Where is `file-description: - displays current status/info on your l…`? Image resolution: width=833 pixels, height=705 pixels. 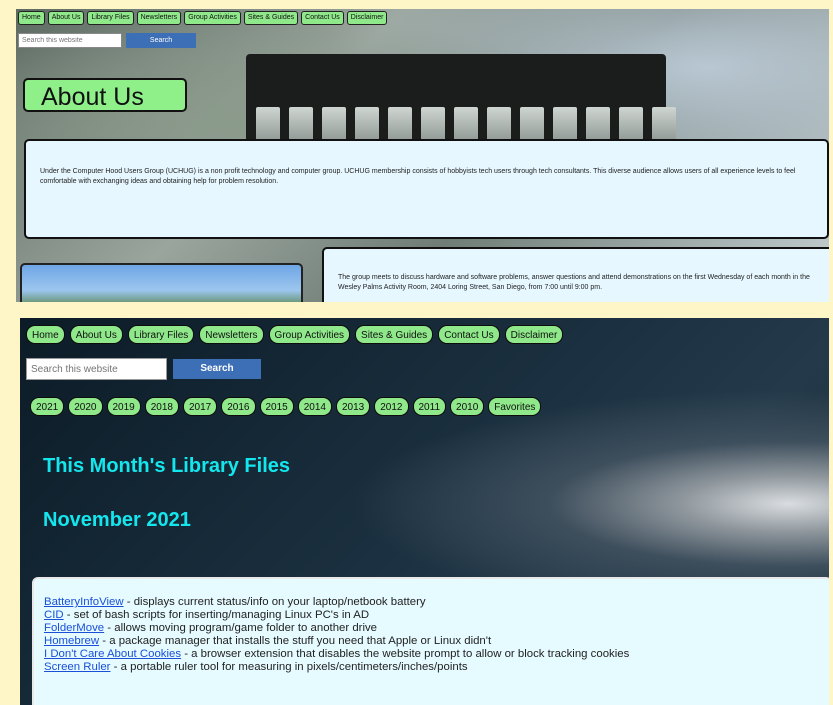 file-description: - displays current status/info on your l… is located at coordinates (274, 602).